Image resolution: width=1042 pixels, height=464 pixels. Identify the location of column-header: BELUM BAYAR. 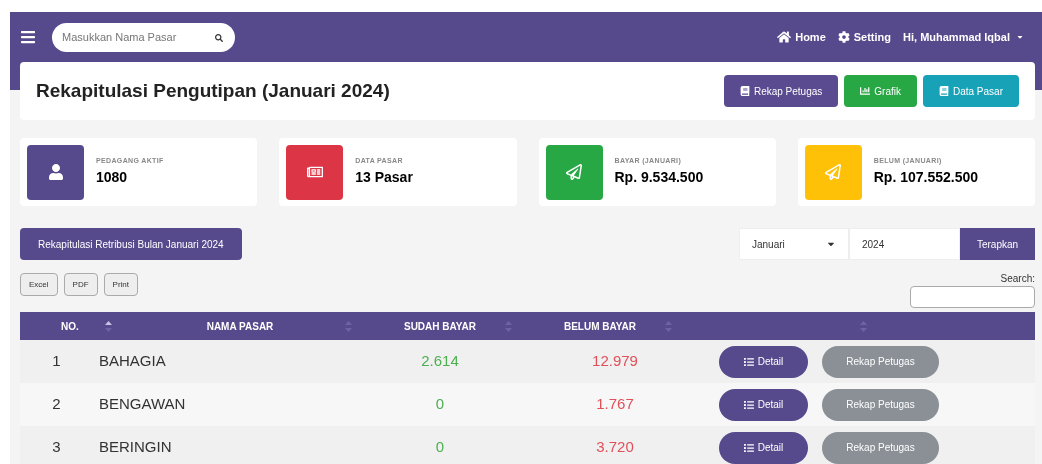
(600, 326).